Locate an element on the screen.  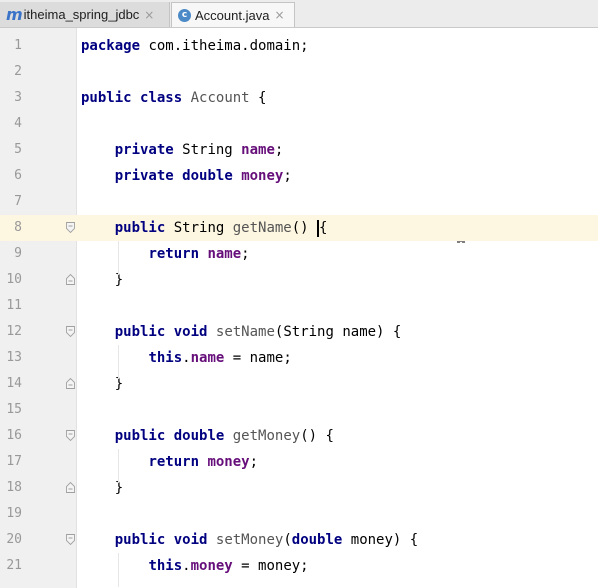
code-line: 18 } is located at coordinates (299, 488).